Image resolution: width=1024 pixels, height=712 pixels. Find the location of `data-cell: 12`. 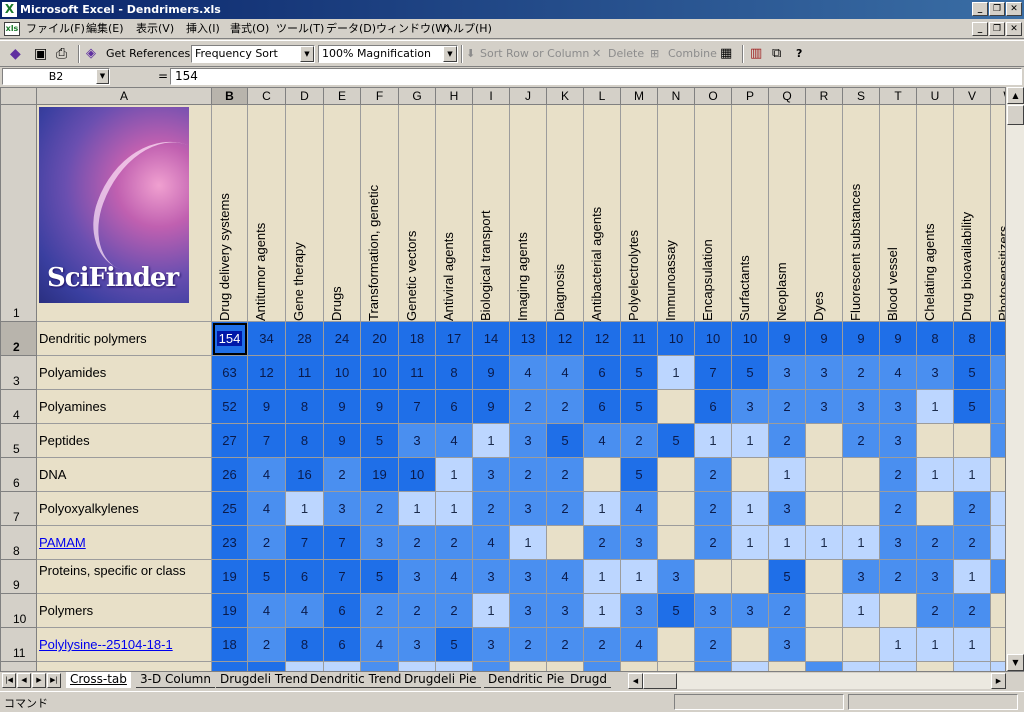

data-cell: 12 is located at coordinates (266, 372).